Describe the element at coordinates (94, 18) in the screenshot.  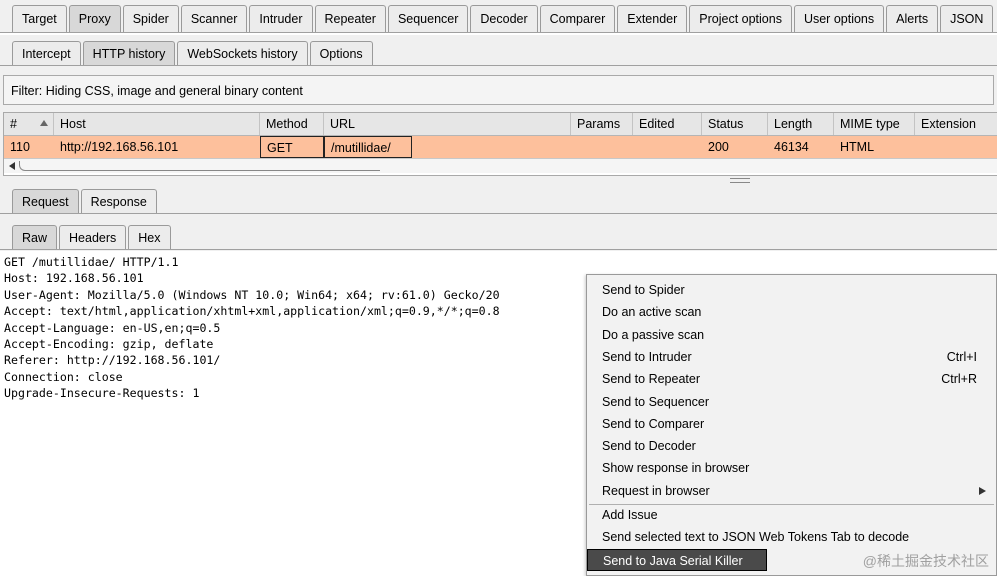
I see `tab-proxy: Proxy` at that location.